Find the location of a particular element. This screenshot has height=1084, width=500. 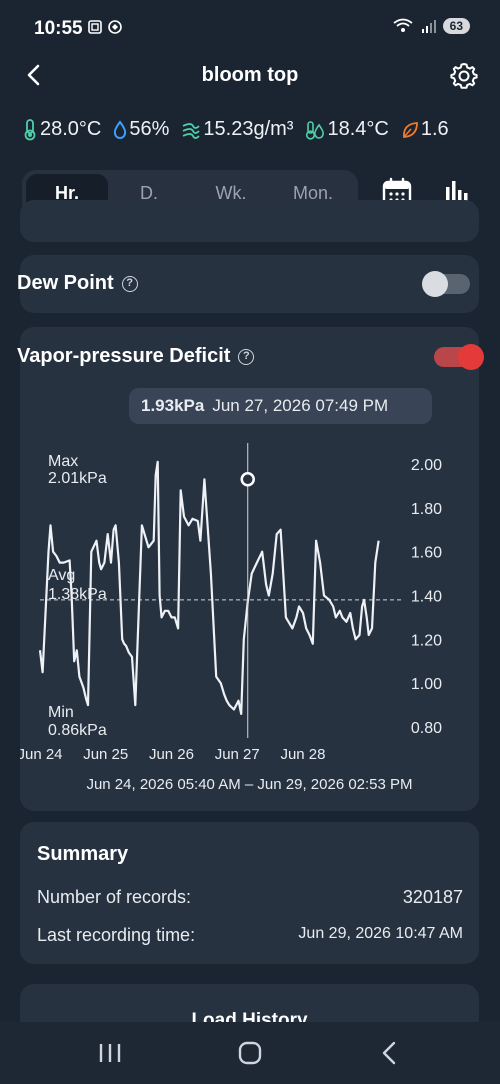

x-tick-label: Jun 26 is located at coordinates (171, 754).